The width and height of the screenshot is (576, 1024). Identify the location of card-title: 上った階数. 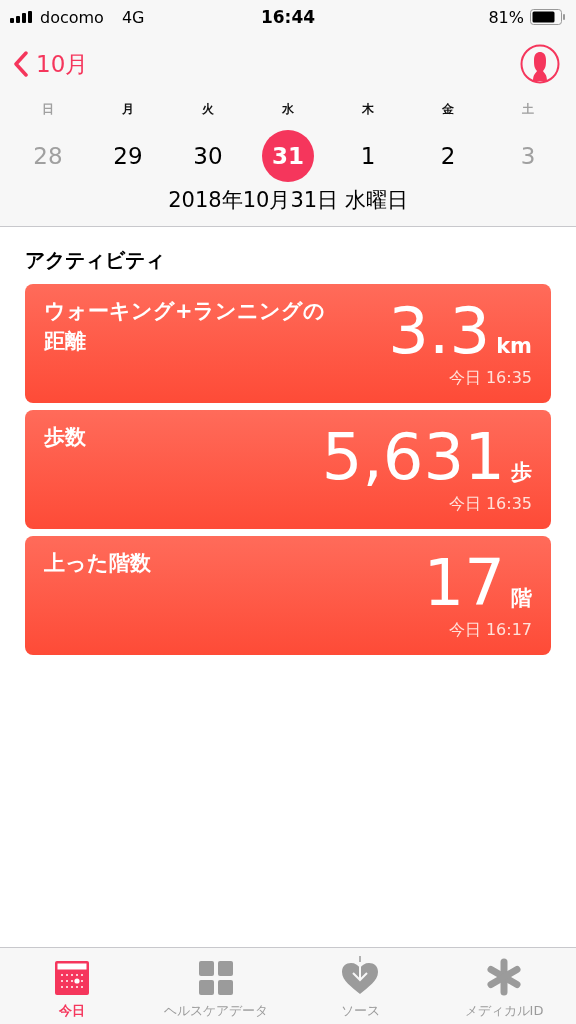
(98, 563).